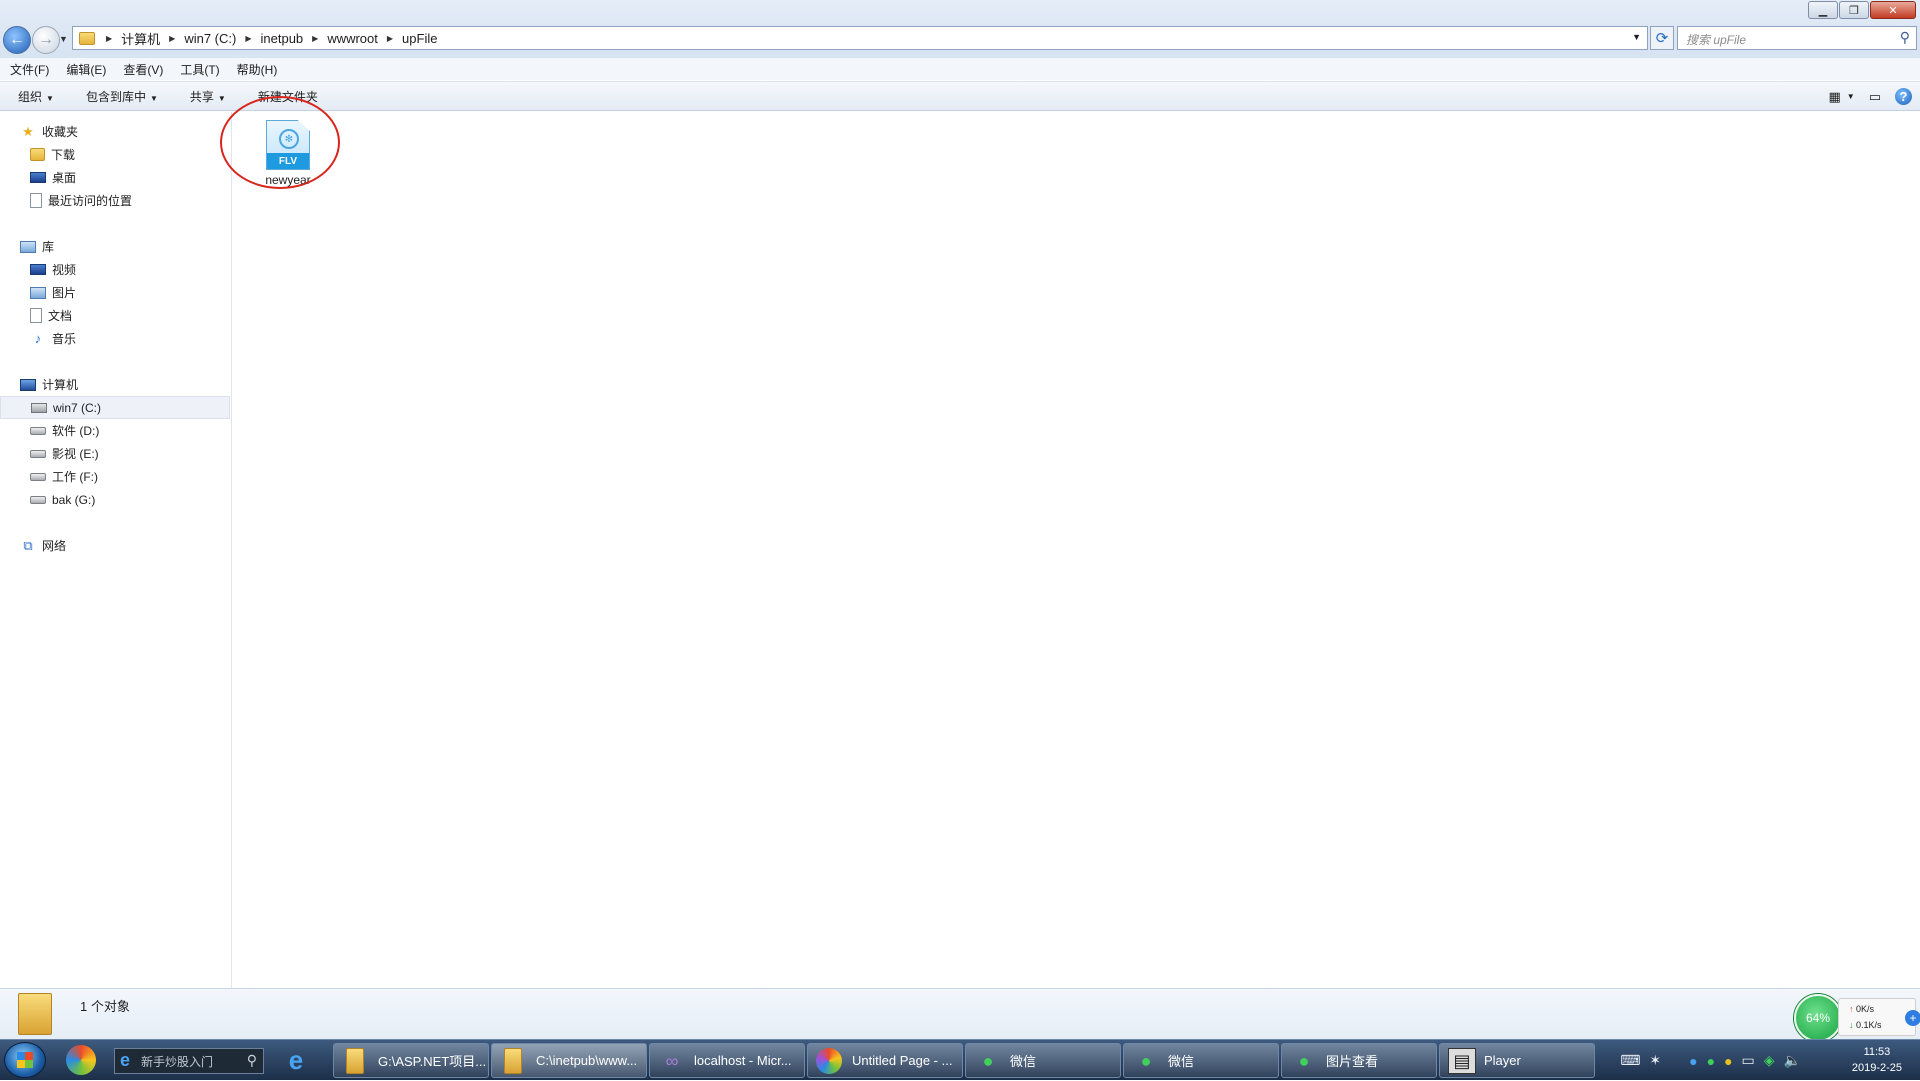  Describe the element at coordinates (419, 38) in the screenshot. I see `breadcrumb-upfile: upFile` at that location.